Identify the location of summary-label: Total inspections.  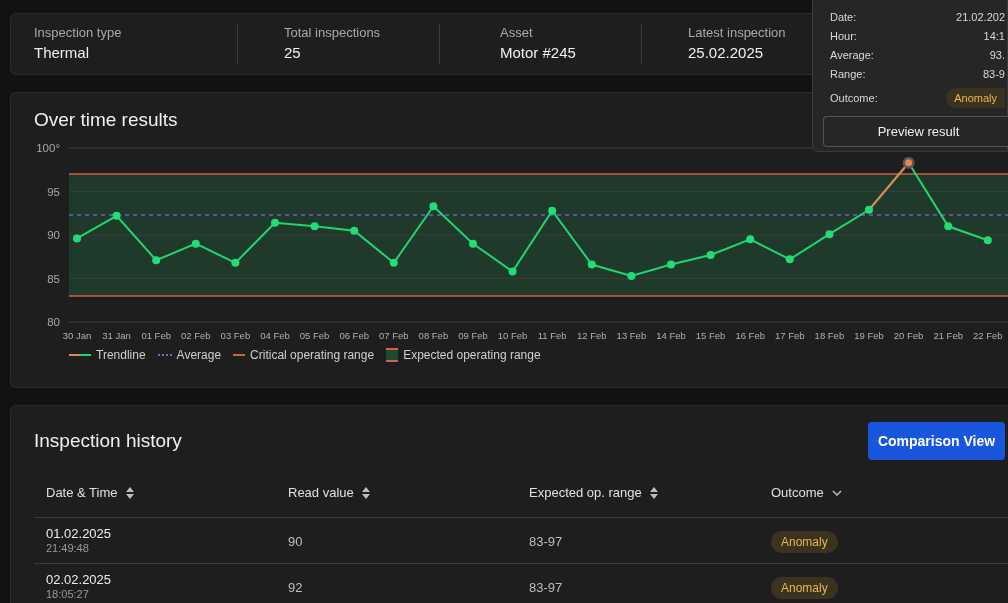
(333, 33).